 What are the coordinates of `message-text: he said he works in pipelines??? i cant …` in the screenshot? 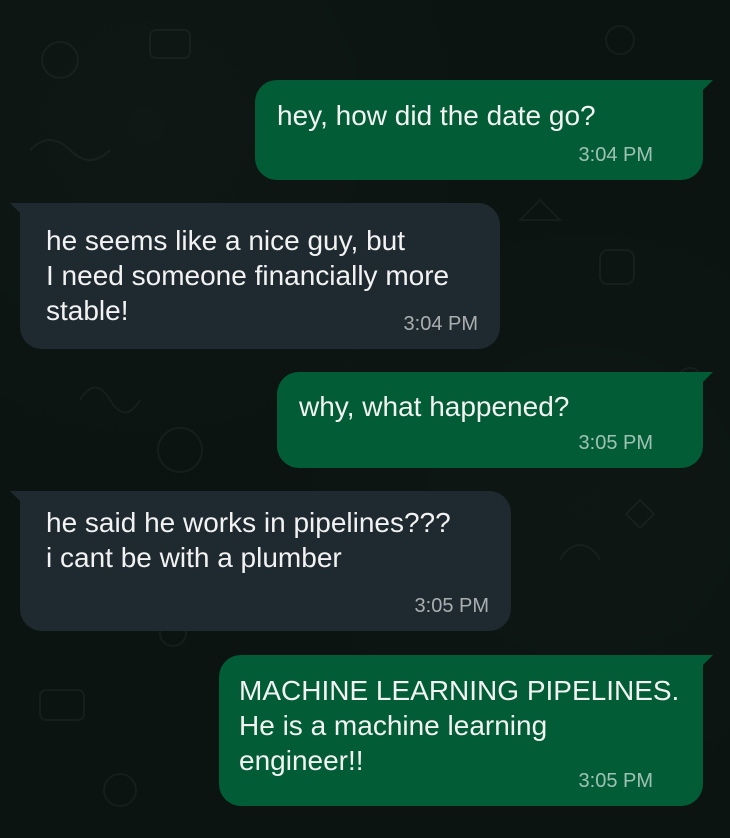 It's located at (248, 540).